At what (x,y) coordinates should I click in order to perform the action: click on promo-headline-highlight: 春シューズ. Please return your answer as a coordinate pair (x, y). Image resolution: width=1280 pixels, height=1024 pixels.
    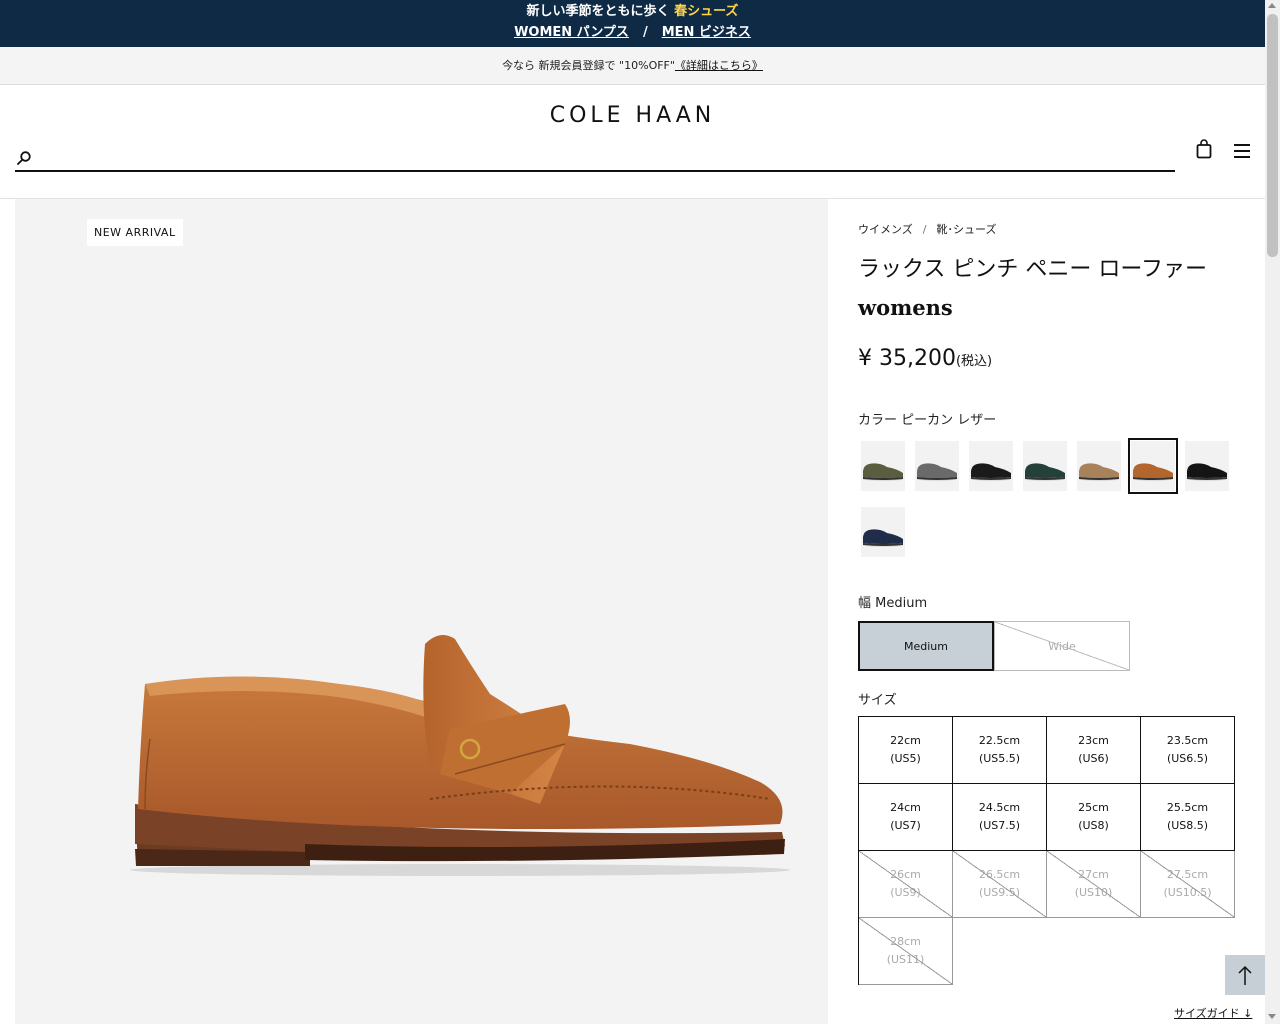
    Looking at the image, I should click on (706, 11).